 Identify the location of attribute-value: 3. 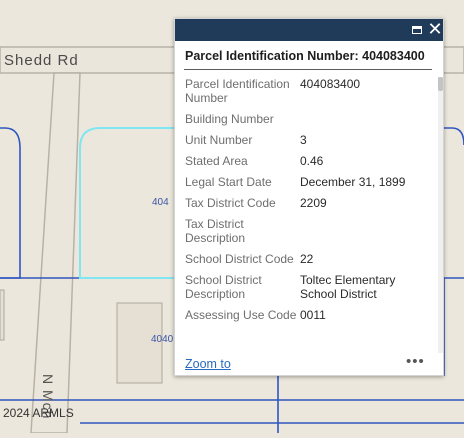
(303, 140).